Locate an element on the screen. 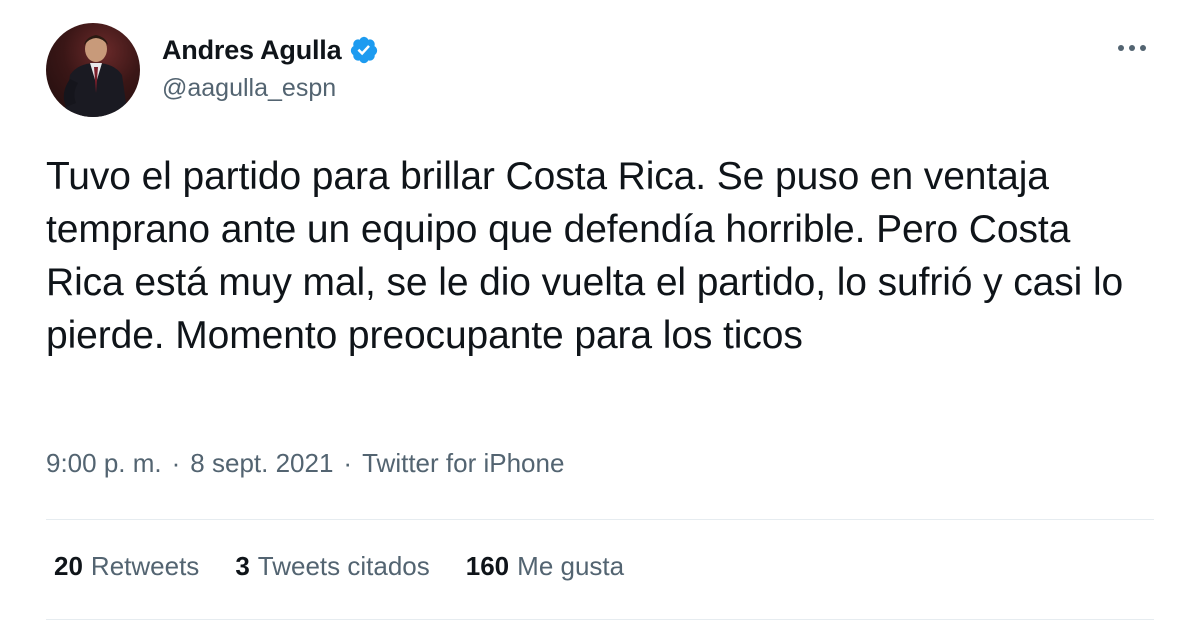  avatar-image is located at coordinates (95, 76).